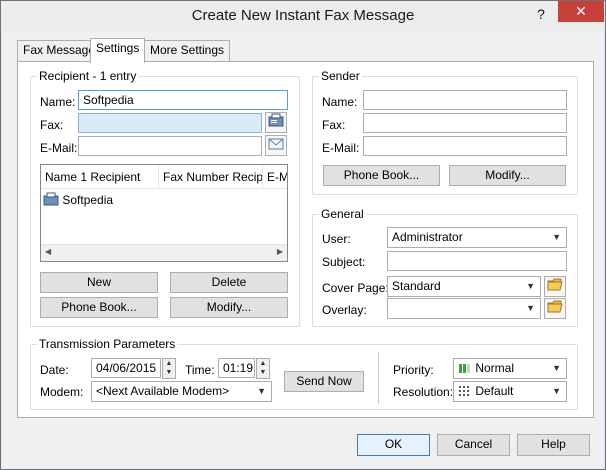 The height and width of the screenshot is (470, 606). What do you see at coordinates (495, 368) in the screenshot?
I see `priority-value: Normal` at bounding box center [495, 368].